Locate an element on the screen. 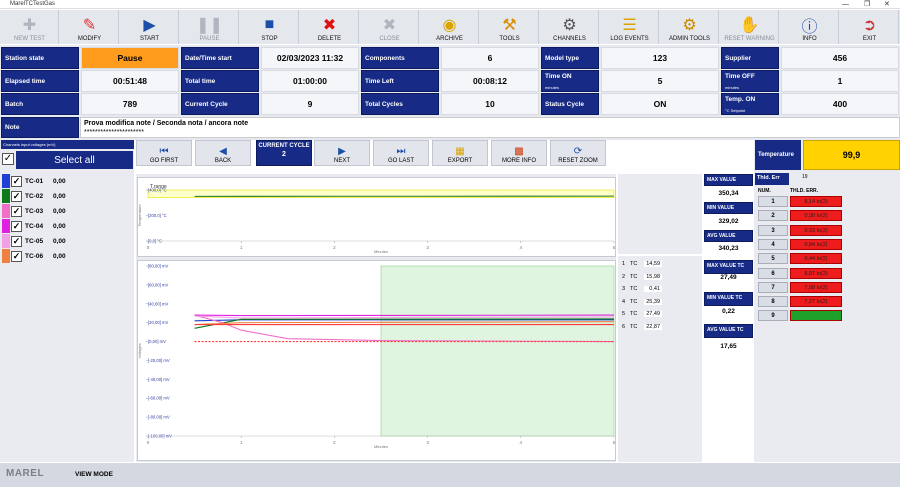  modify-button: ✎ MODIFY is located at coordinates (90, 27).